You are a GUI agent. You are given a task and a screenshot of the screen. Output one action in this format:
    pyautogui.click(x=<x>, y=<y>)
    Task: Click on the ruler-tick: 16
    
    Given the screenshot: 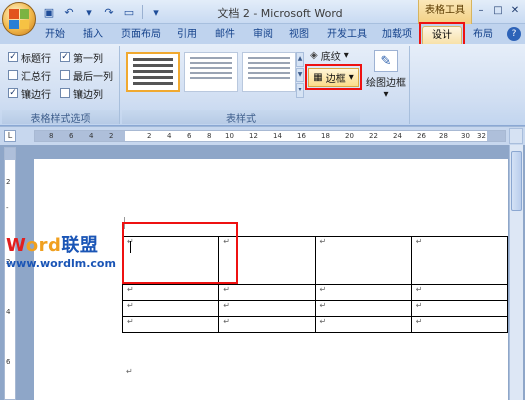 What is the action you would take?
    pyautogui.click(x=301, y=136)
    